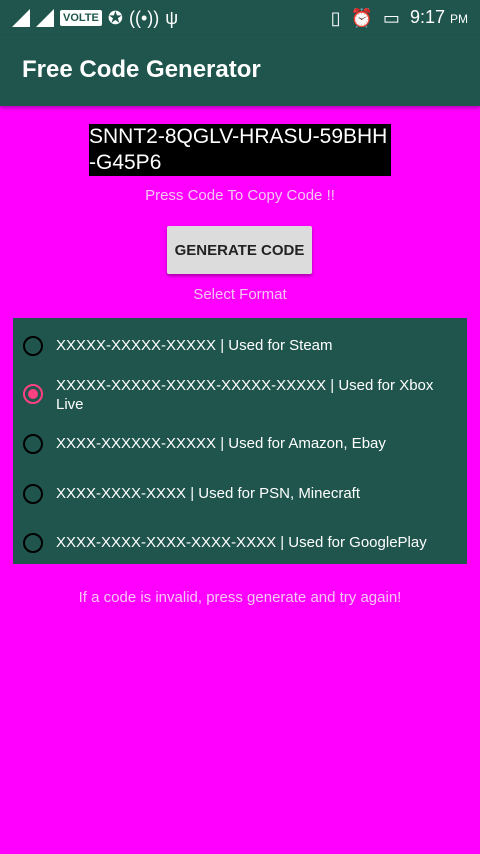 Image resolution: width=480 pixels, height=854 pixels. Describe the element at coordinates (335, 18) in the screenshot. I see `vibrate-icon: ▯` at that location.